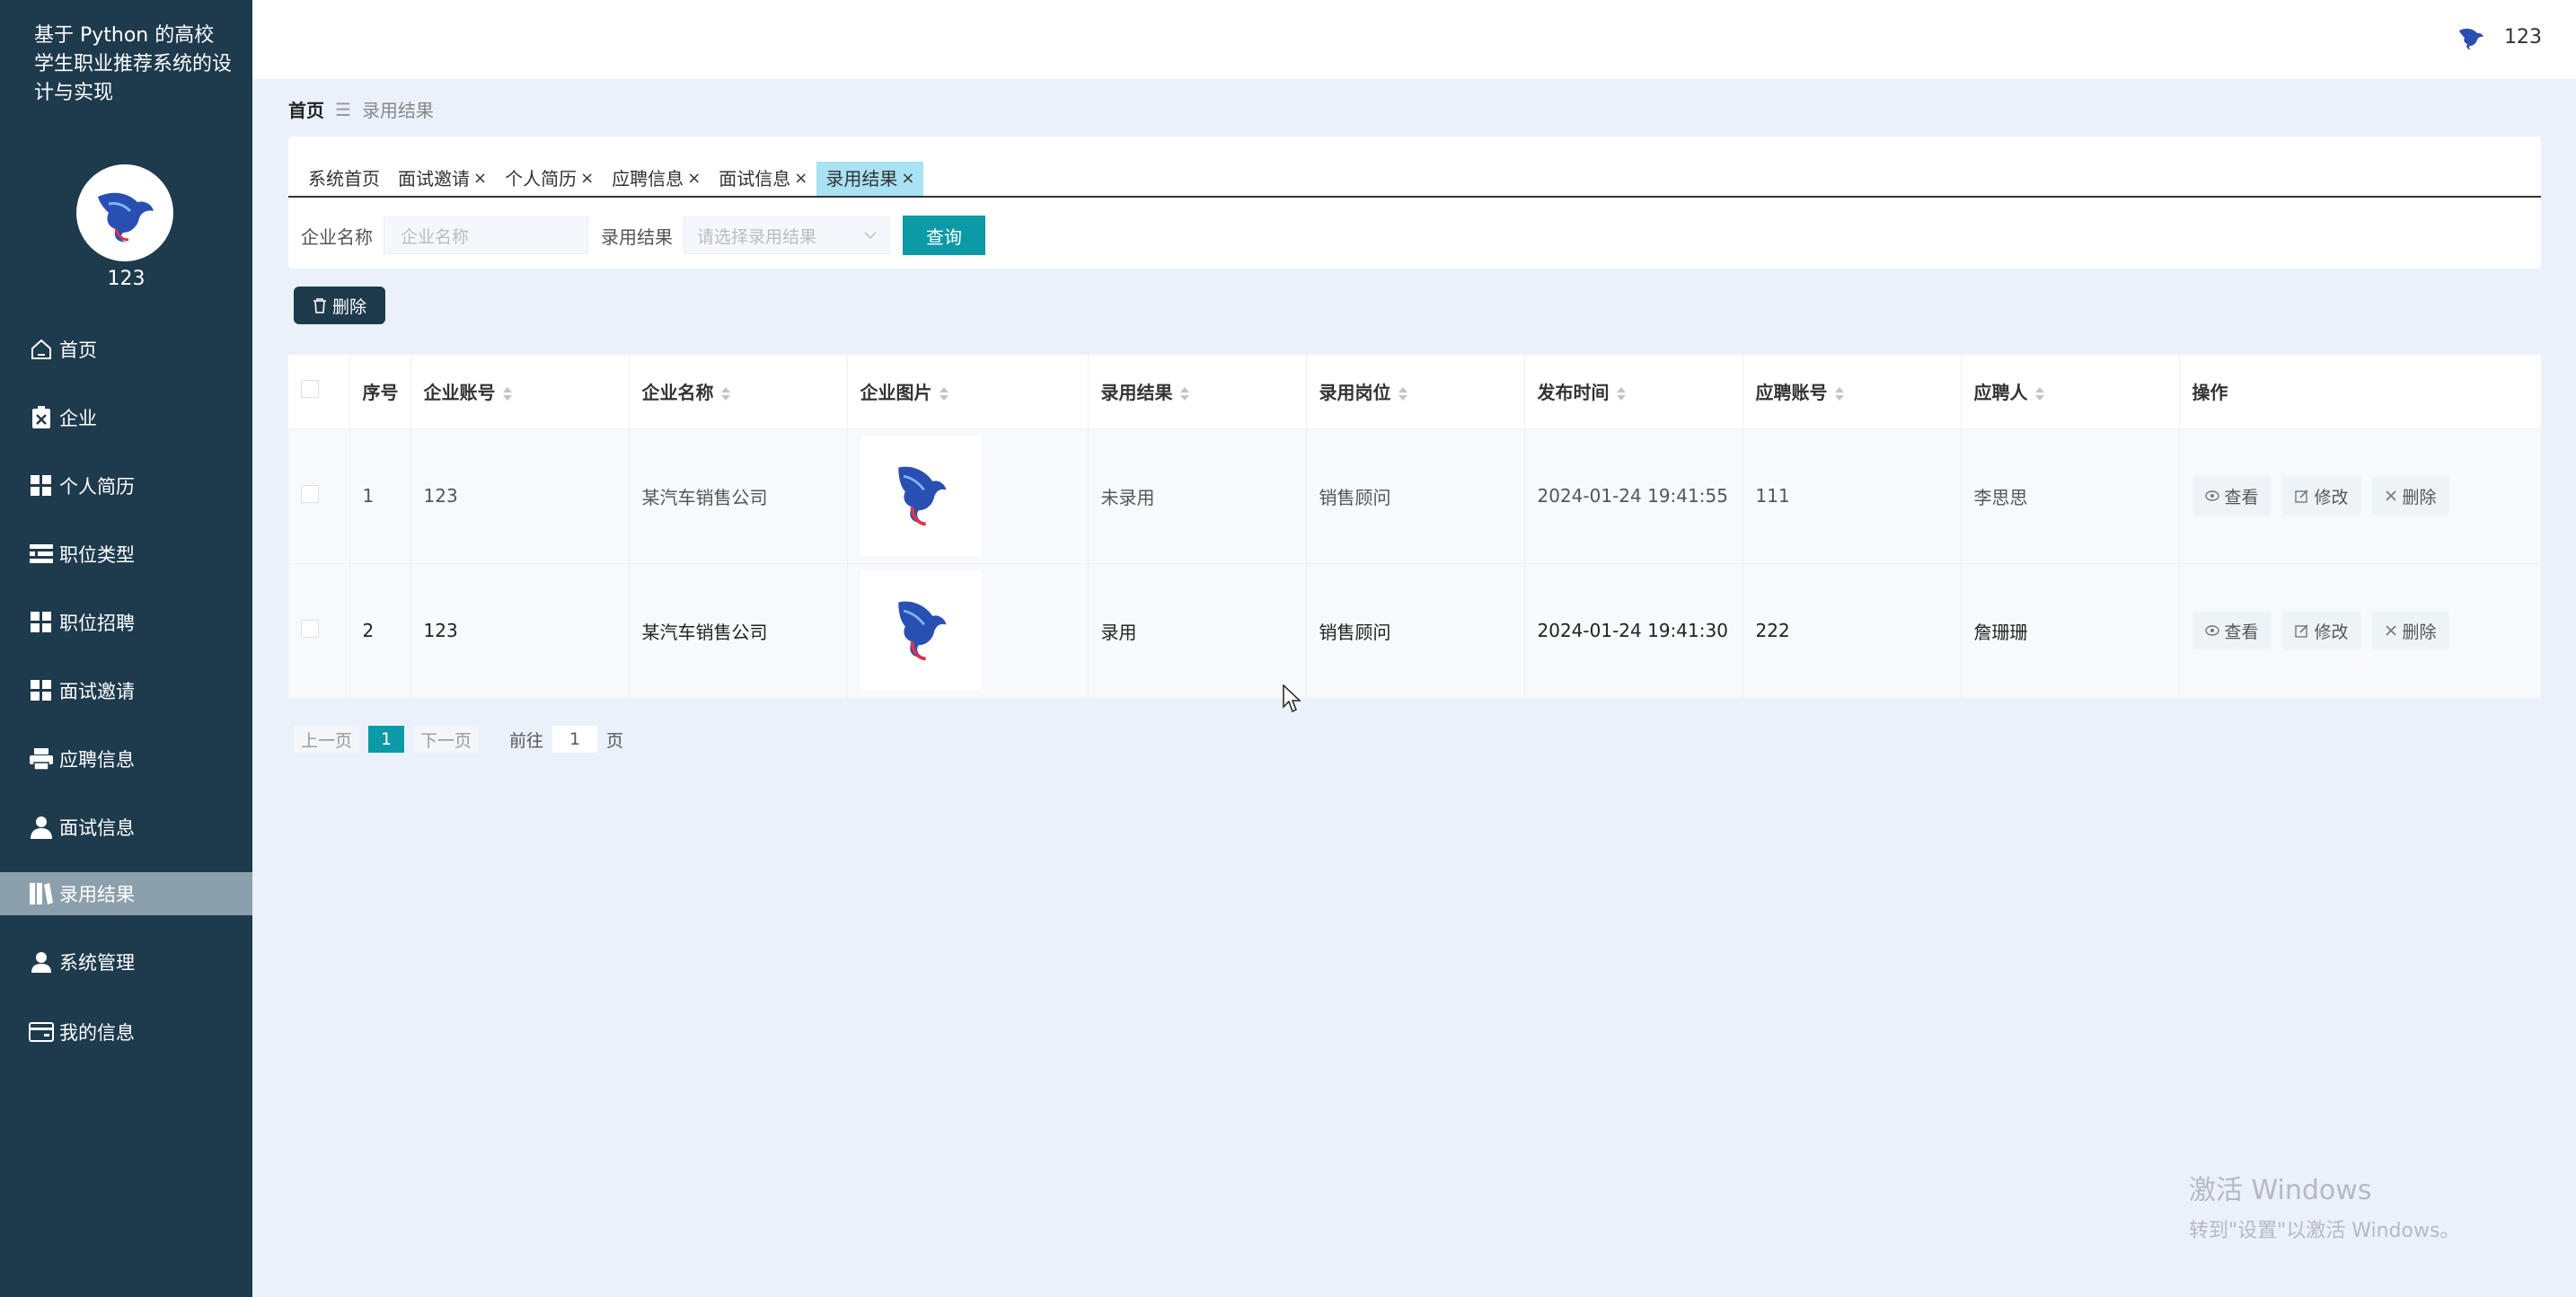 The image size is (2576, 1297). Describe the element at coordinates (2523, 37) in the screenshot. I see `top-username: 123` at that location.